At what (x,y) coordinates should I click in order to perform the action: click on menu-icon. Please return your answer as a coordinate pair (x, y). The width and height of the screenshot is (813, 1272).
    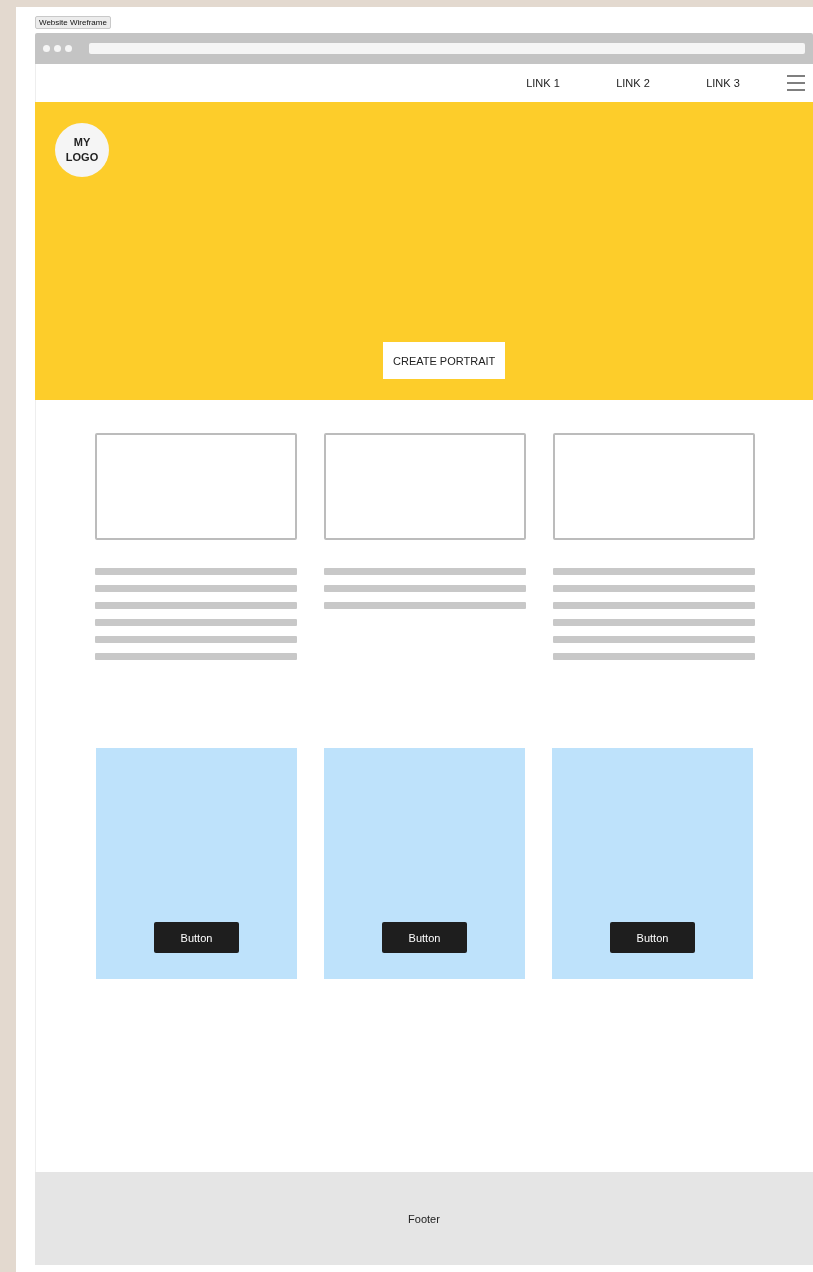
    Looking at the image, I should click on (796, 83).